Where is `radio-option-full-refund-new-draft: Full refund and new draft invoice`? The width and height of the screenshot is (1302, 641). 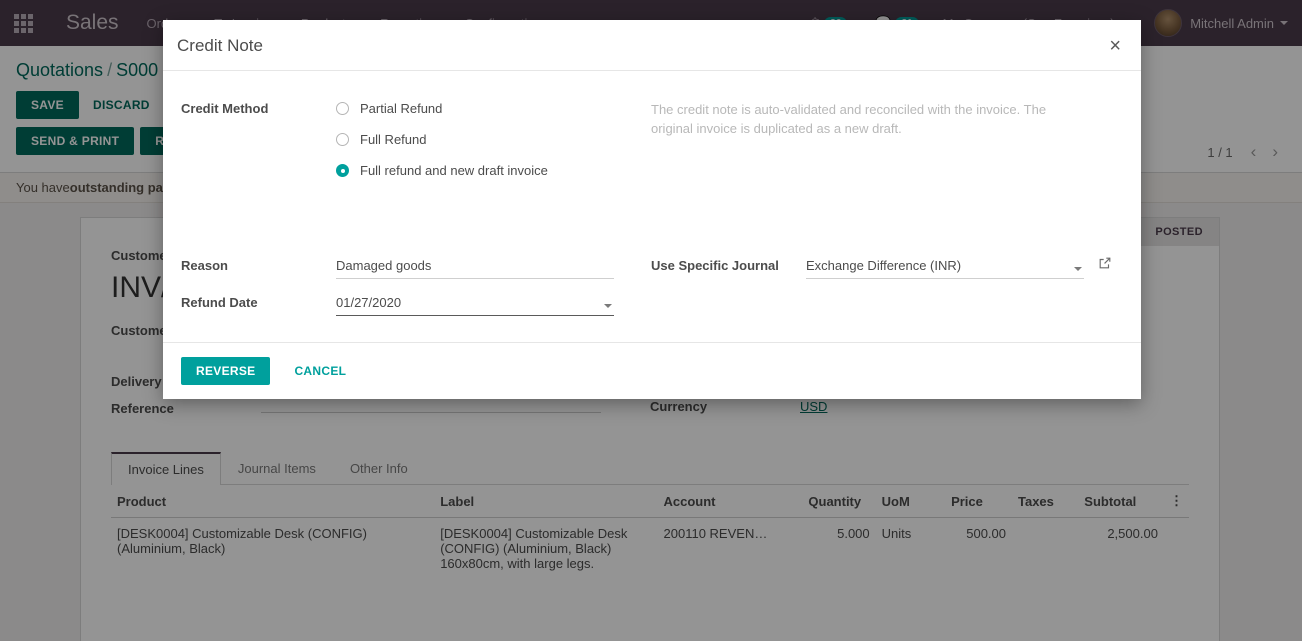 radio-option-full-refund-new-draft: Full refund and new draft invoice is located at coordinates (442, 170).